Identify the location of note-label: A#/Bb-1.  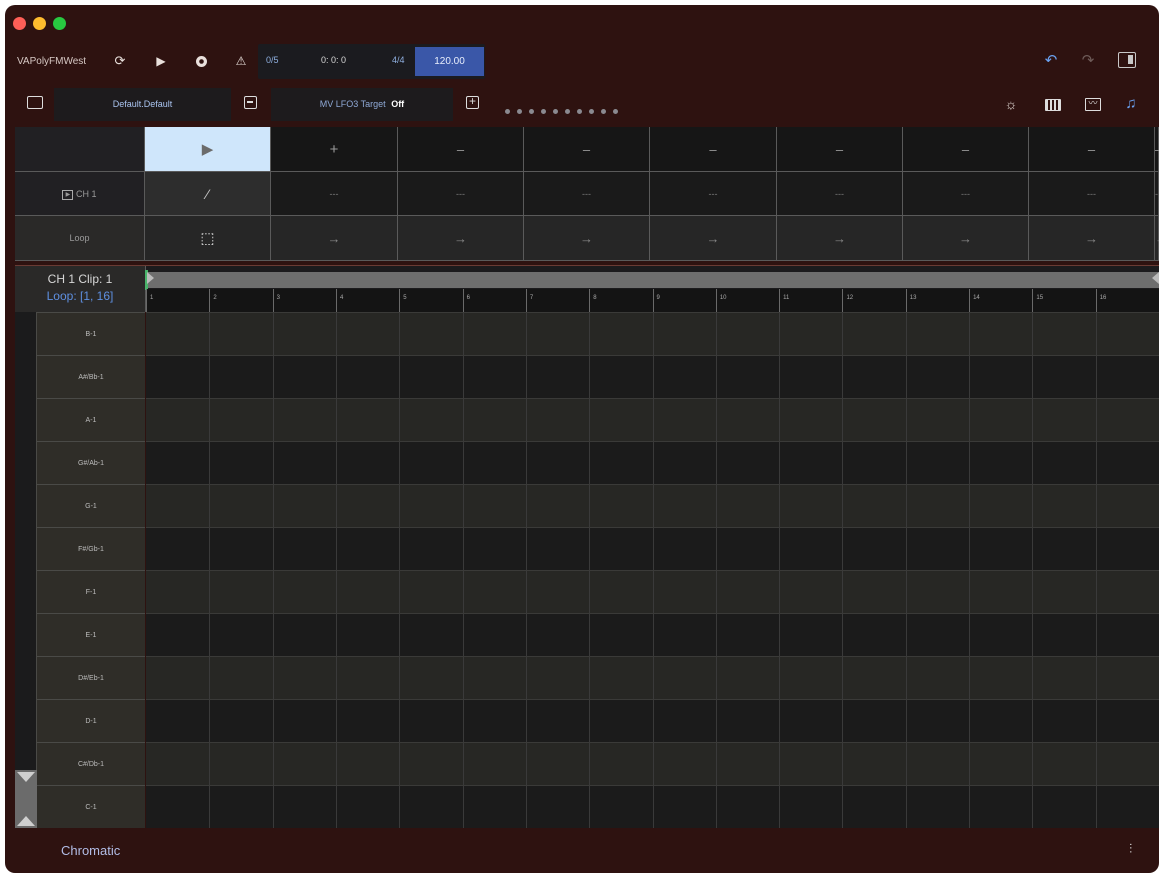
(91, 376).